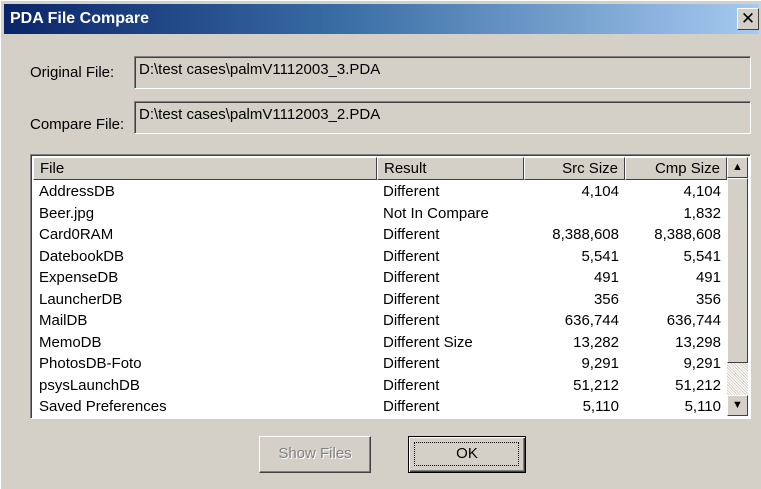  I want to click on cell-src-size: 9,291, so click(600, 363).